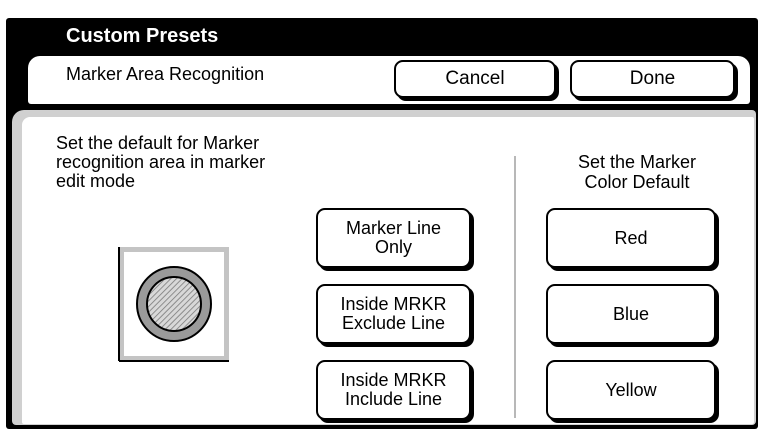  I want to click on section-divider, so click(515, 287).